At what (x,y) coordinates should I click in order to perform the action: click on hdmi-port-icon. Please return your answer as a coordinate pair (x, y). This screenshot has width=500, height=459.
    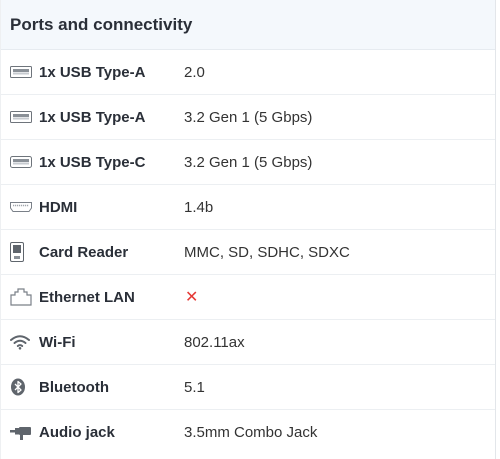
    Looking at the image, I should click on (22, 207).